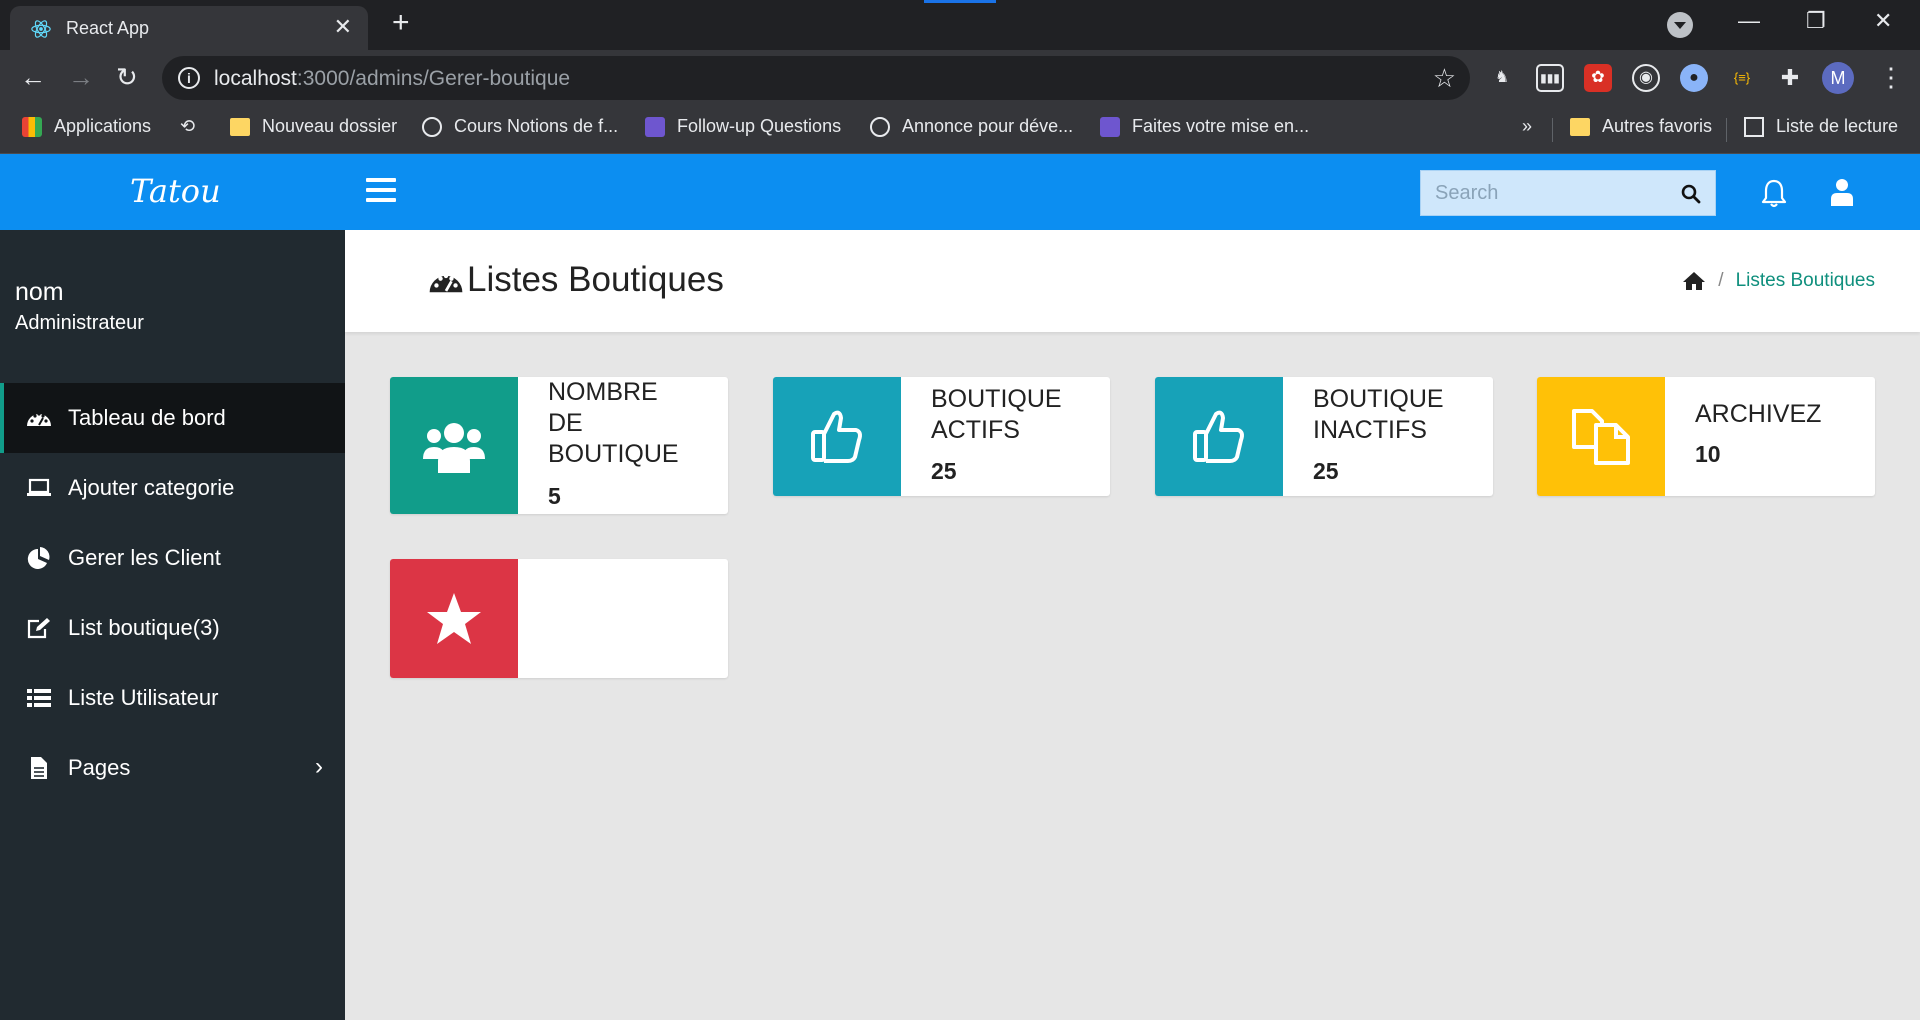 The height and width of the screenshot is (1020, 1920). I want to click on card-value: 10, so click(1708, 454).